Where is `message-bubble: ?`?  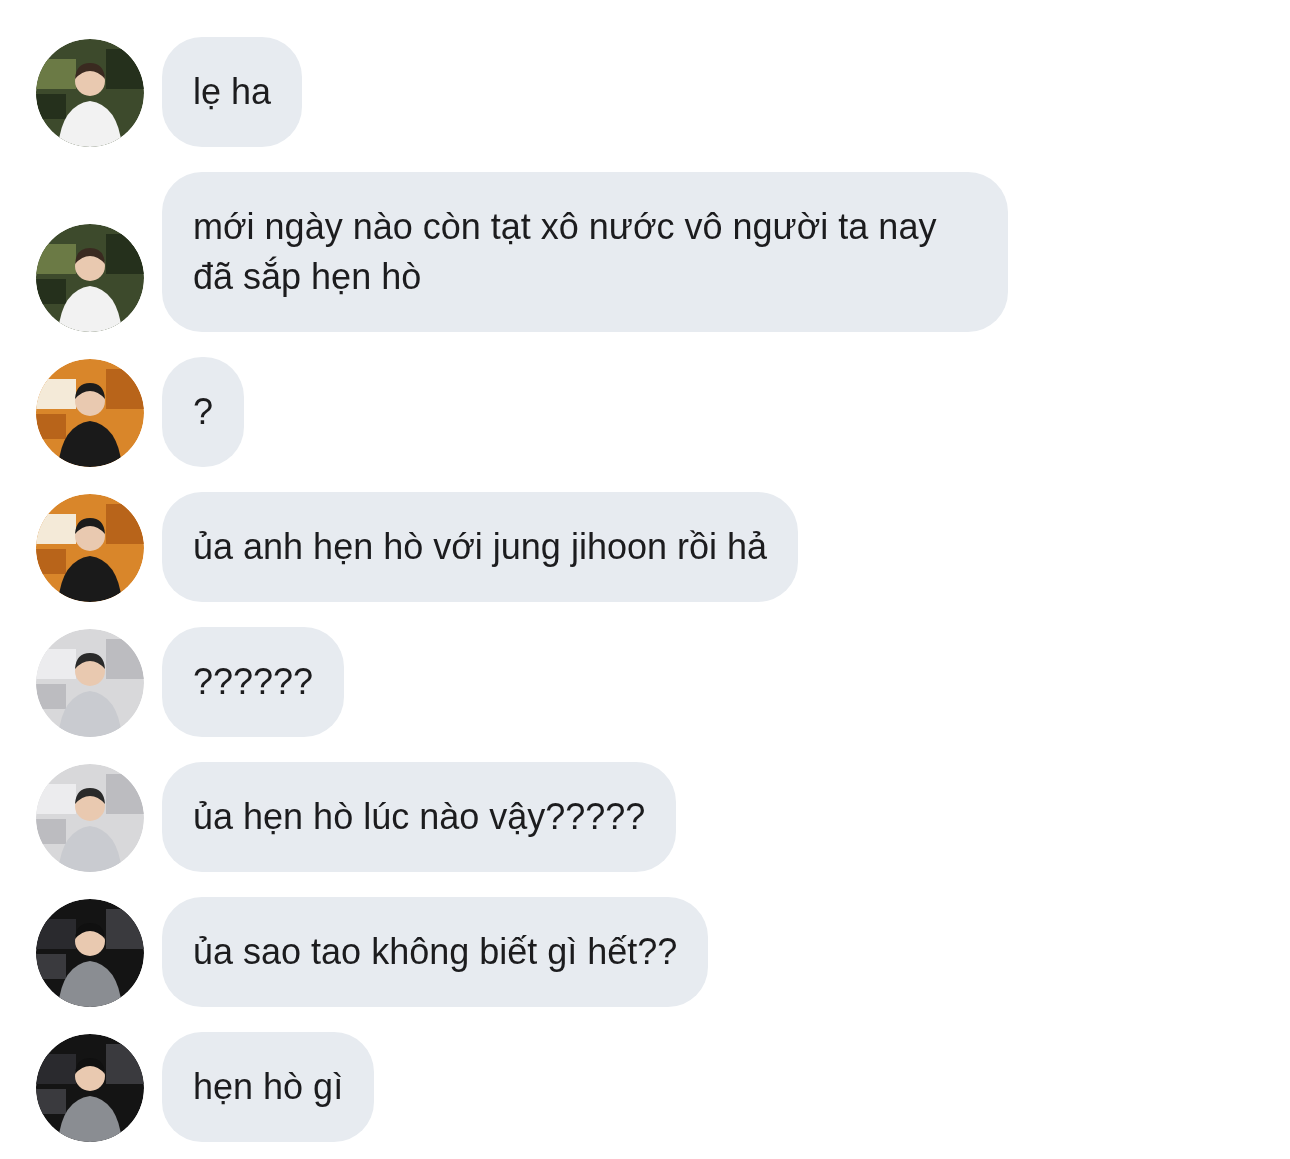 message-bubble: ? is located at coordinates (203, 412).